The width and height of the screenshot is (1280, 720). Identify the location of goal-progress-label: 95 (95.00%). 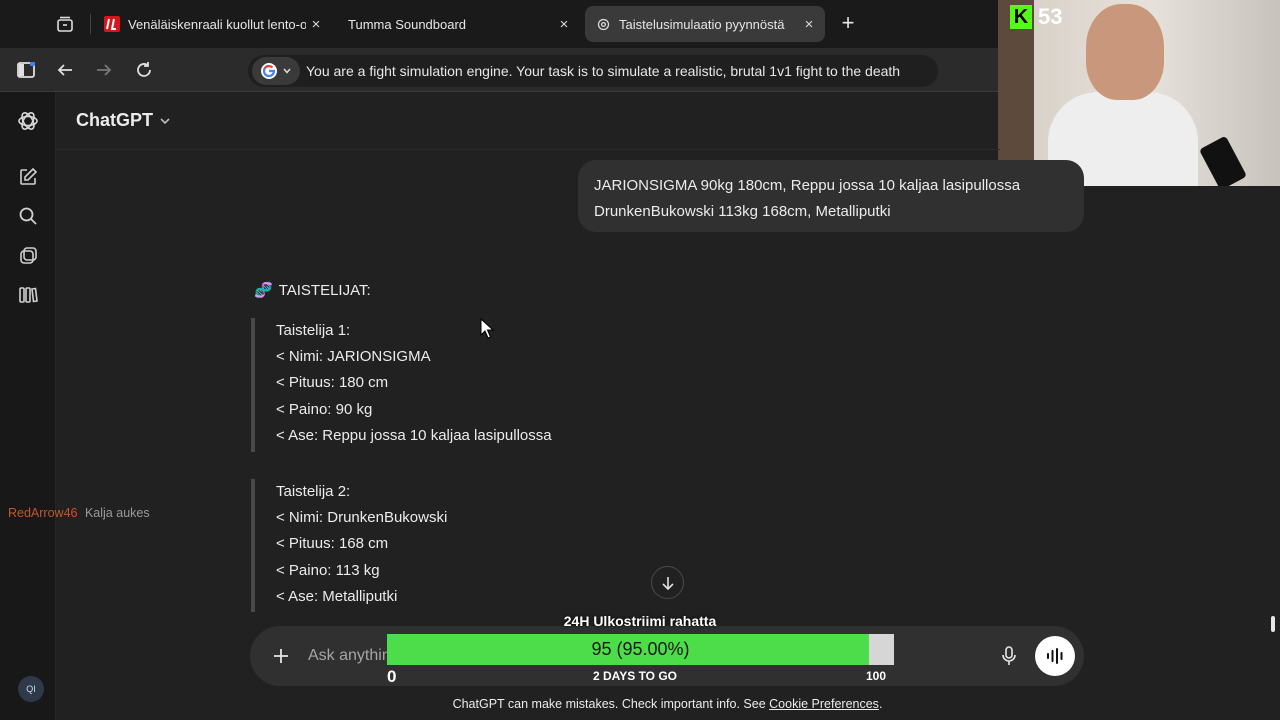
(640, 649).